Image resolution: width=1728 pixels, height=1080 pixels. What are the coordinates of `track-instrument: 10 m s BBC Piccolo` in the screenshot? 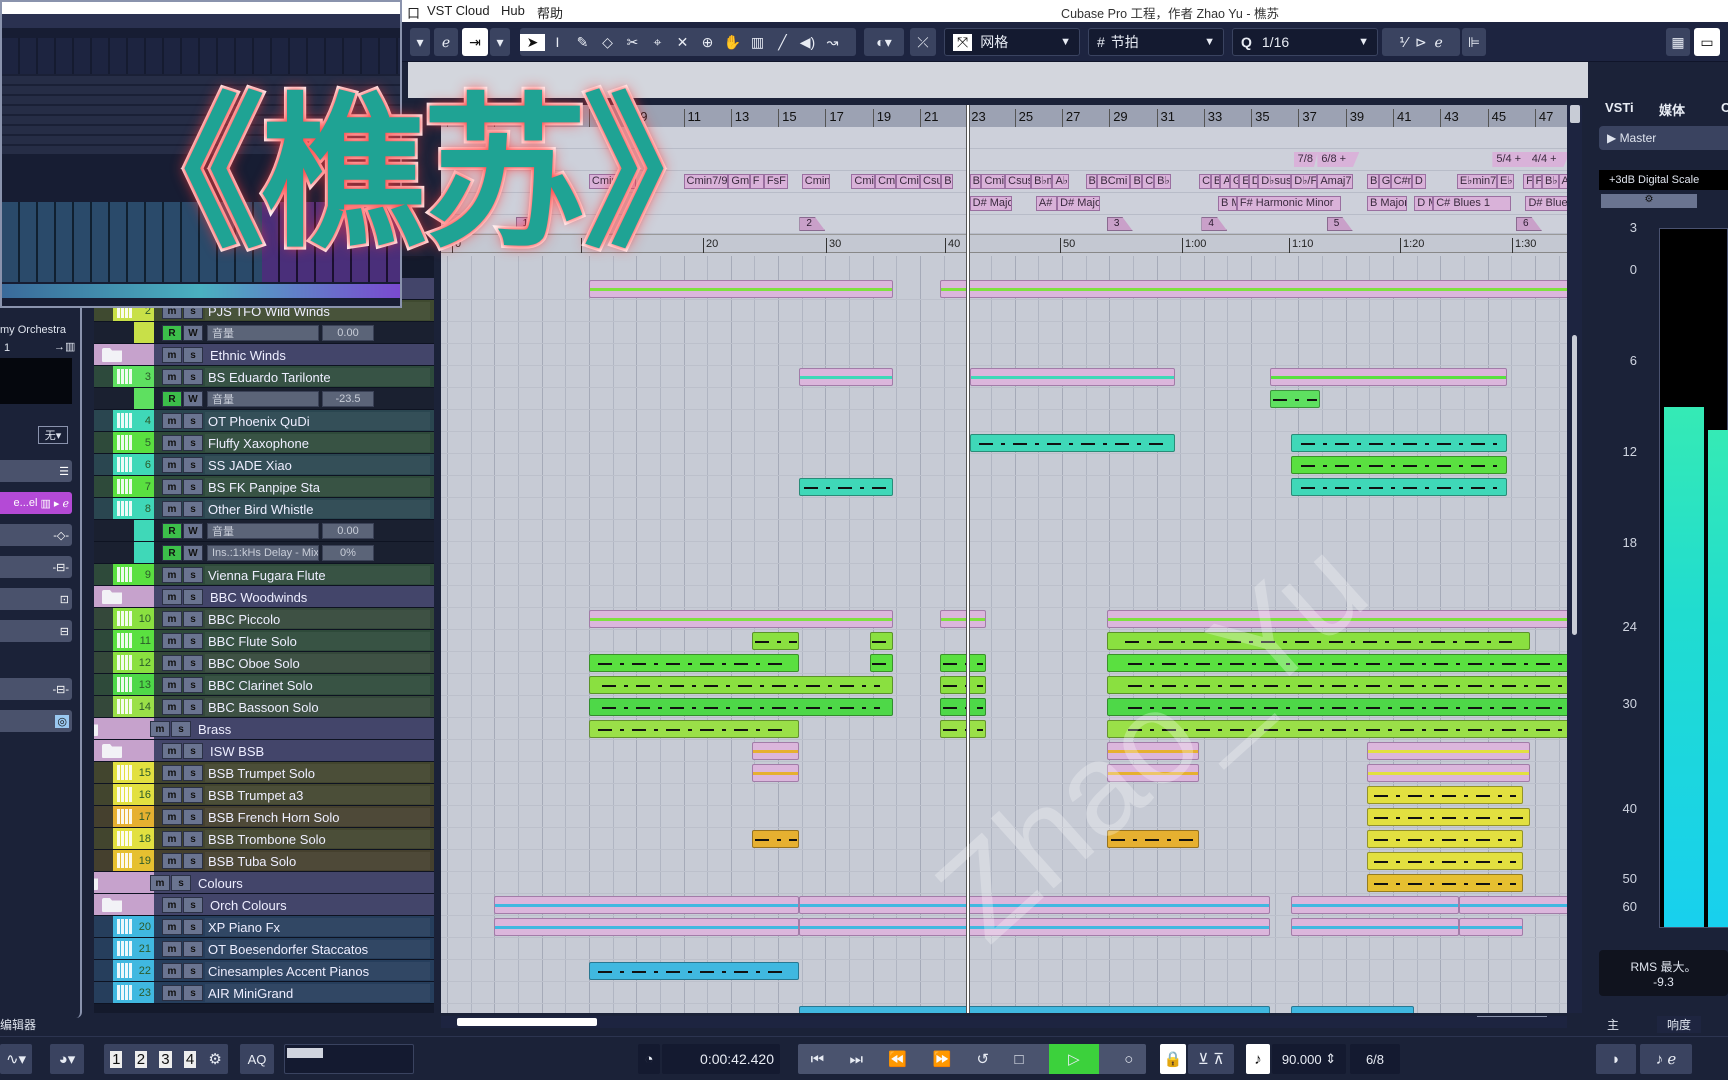 It's located at (264, 619).